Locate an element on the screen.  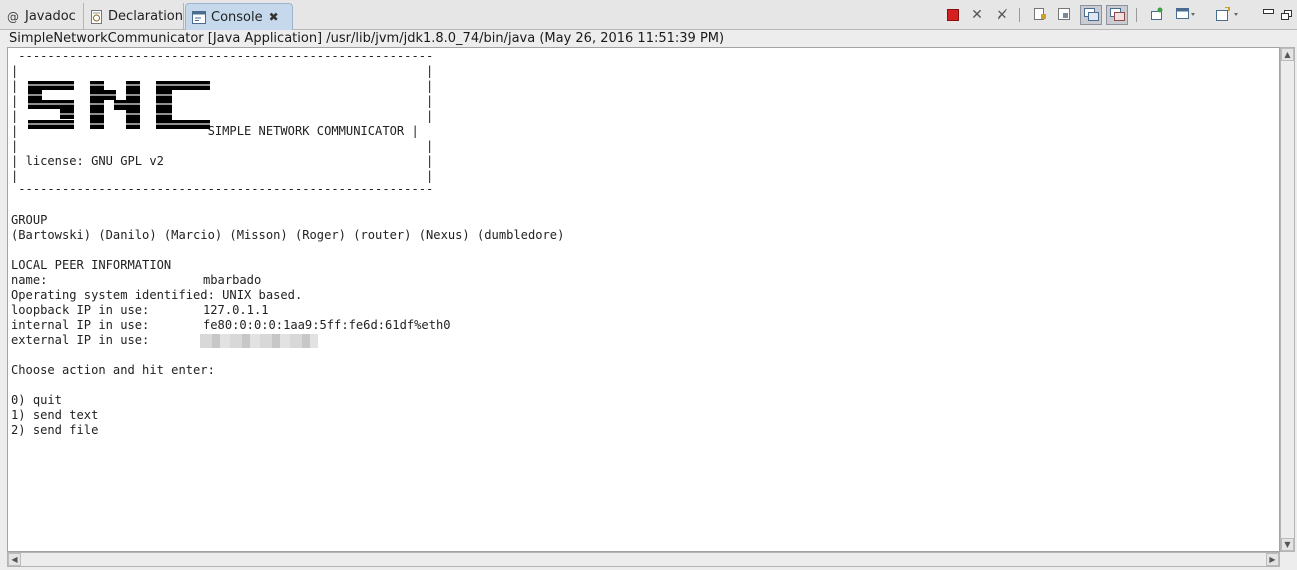
word-wrap-button is located at coordinates (1064, 15).